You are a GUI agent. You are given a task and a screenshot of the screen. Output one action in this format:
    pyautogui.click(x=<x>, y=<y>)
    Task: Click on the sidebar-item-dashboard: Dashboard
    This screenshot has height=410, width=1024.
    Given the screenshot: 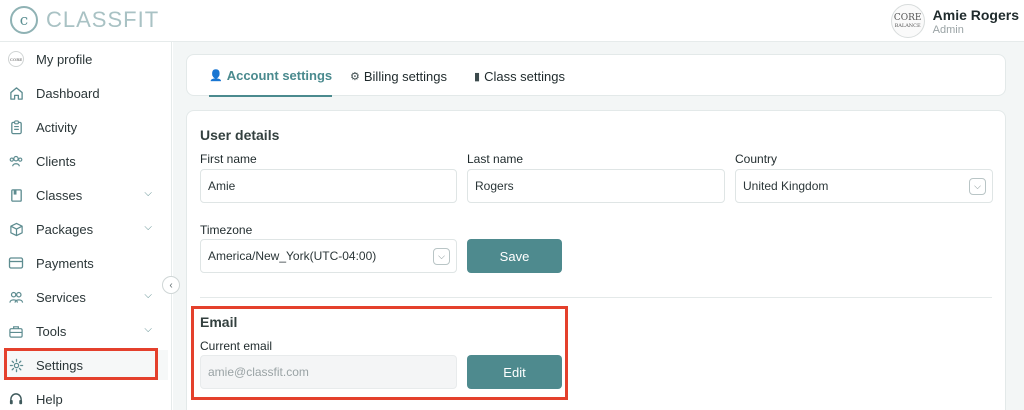 What is the action you would take?
    pyautogui.click(x=84, y=93)
    